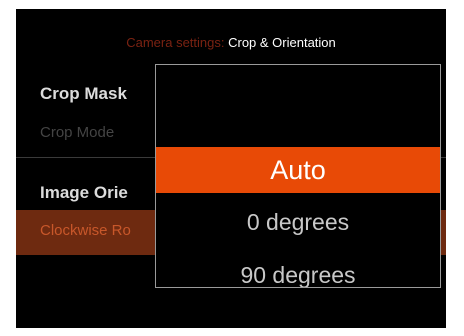 This screenshot has width=464, height=336. Describe the element at coordinates (282, 42) in the screenshot. I see `page-title-text: Crop & Orientation` at that location.